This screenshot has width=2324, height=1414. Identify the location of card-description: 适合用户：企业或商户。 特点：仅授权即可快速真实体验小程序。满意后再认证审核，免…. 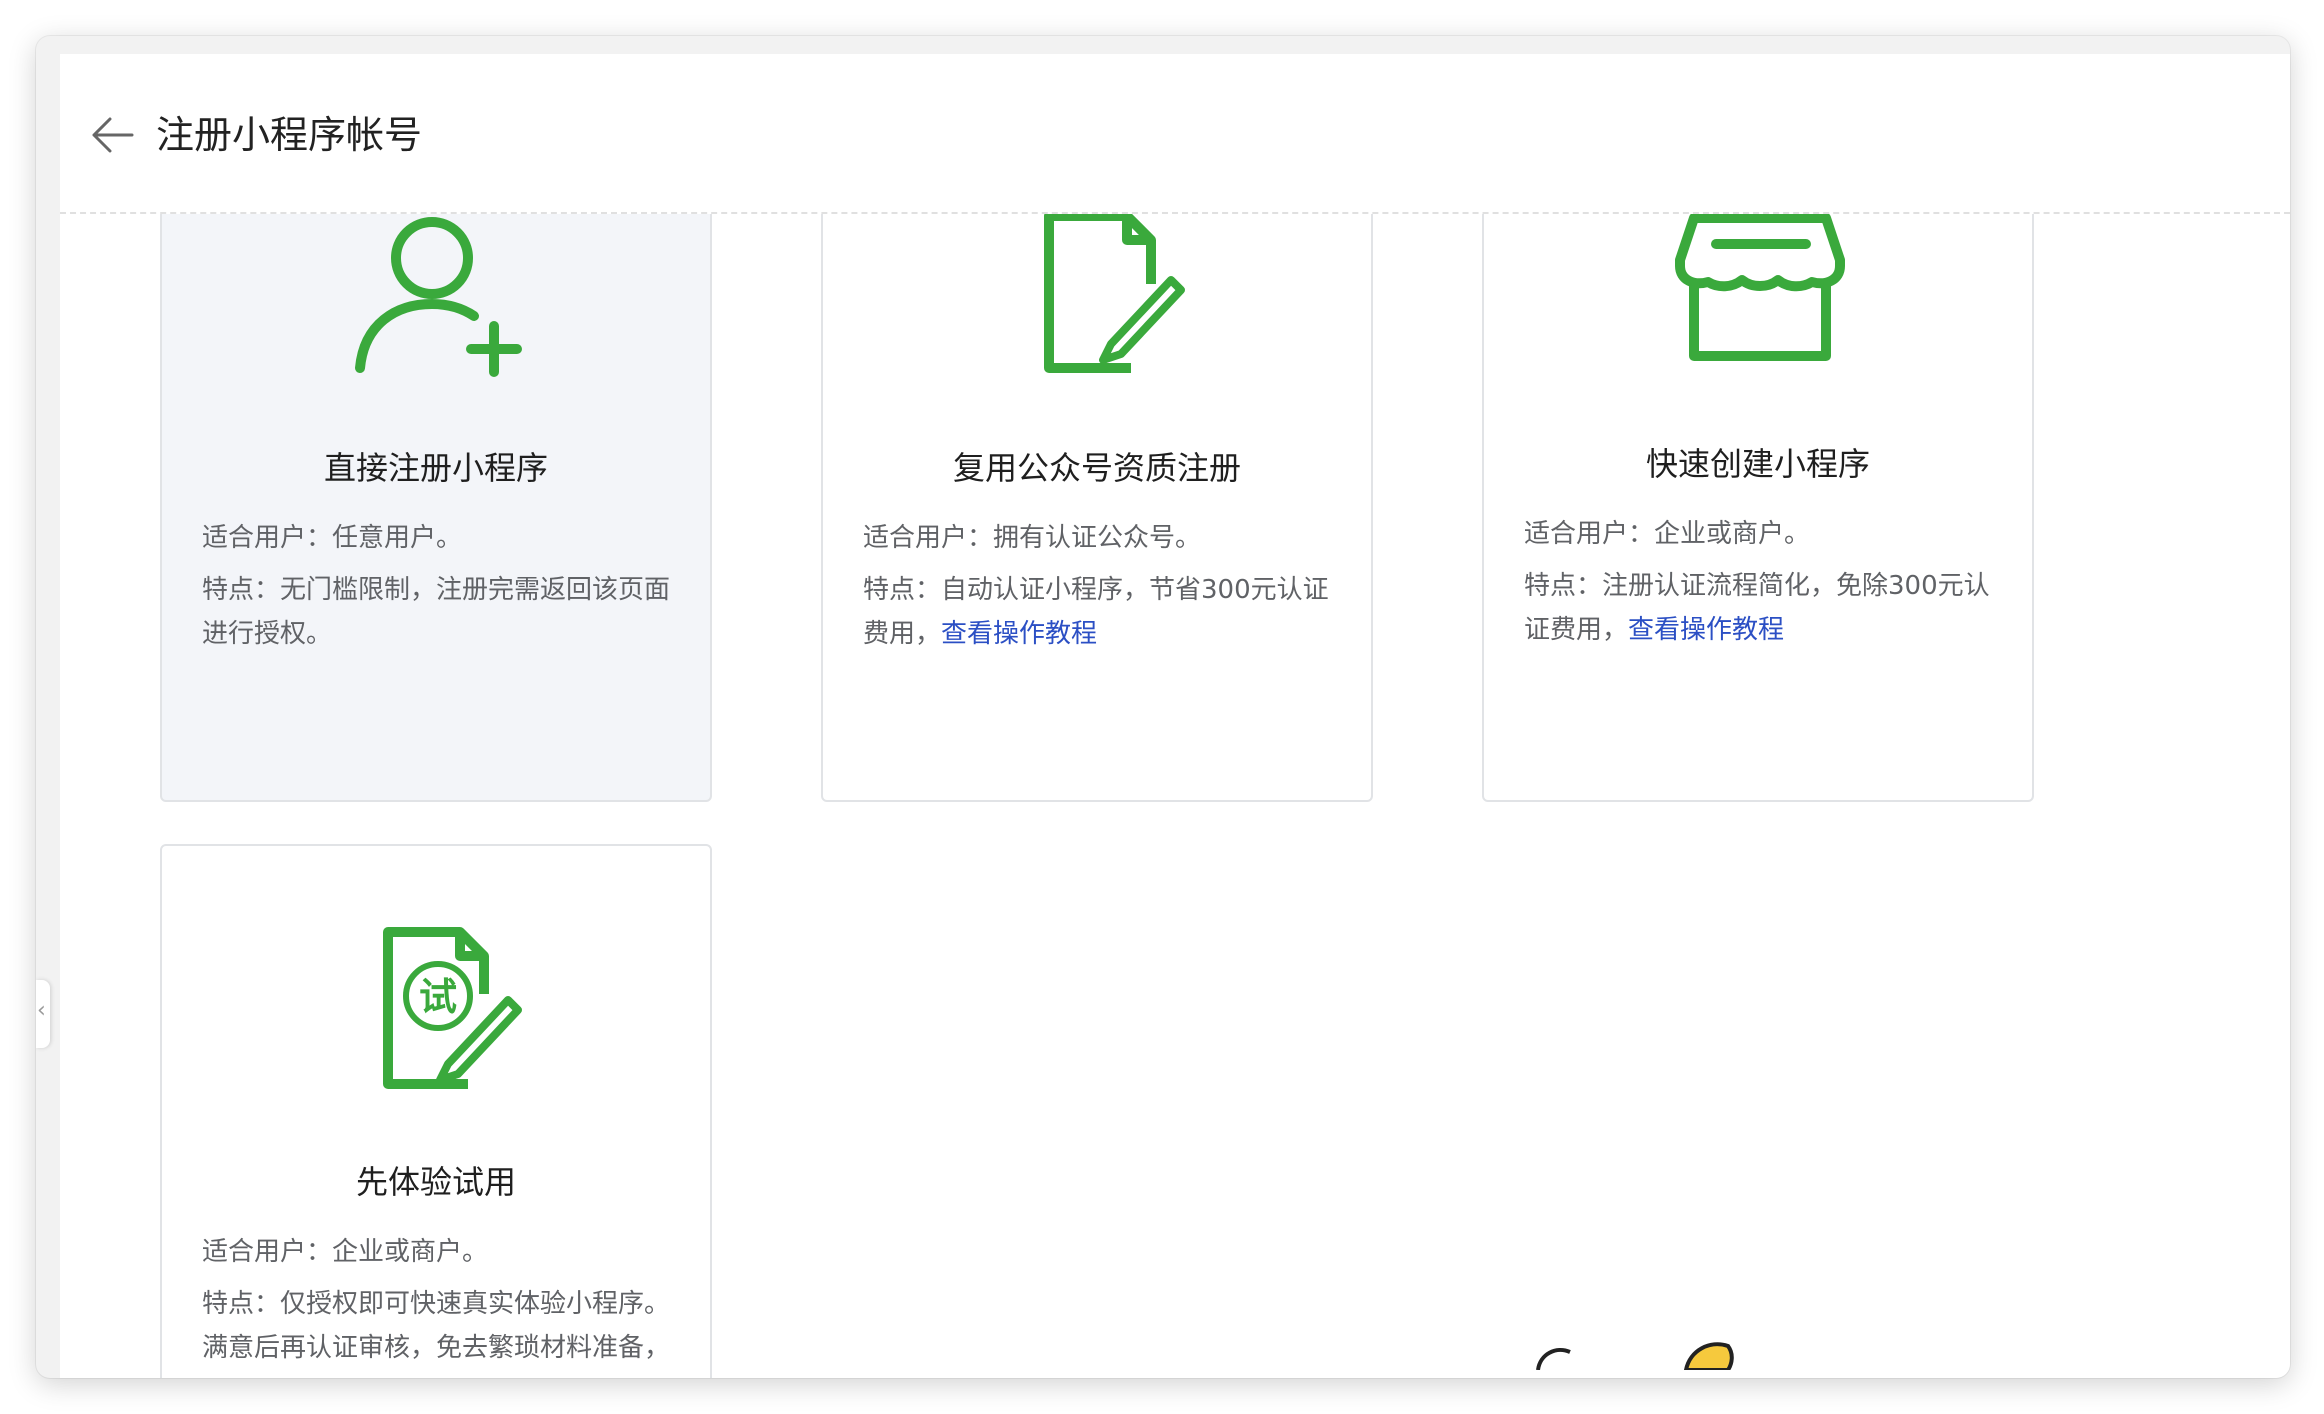
(442, 1300).